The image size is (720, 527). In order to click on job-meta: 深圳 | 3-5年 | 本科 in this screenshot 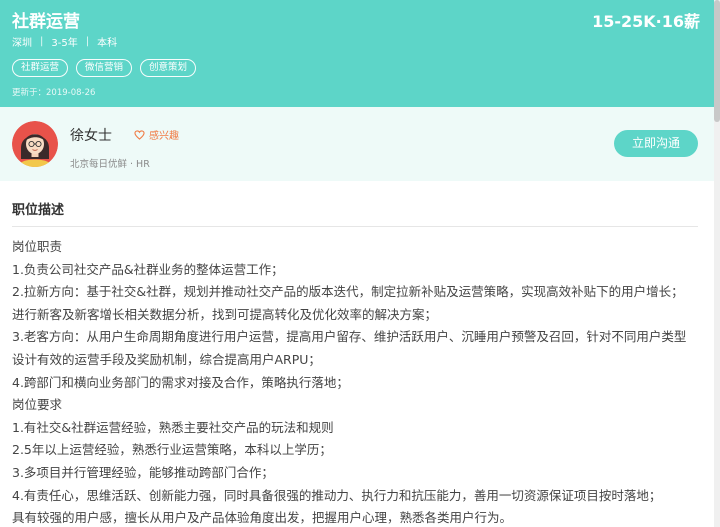, I will do `click(64, 41)`.